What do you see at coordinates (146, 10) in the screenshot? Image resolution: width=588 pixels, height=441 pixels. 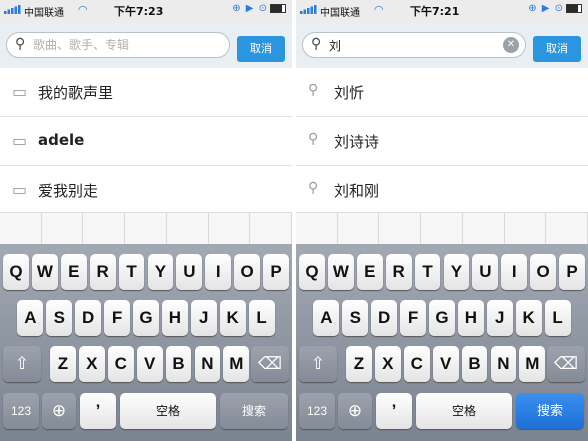 I see `status-bar: 中国联通 ◠ 下午7:23 ⊕ ▶ ⊙` at bounding box center [146, 10].